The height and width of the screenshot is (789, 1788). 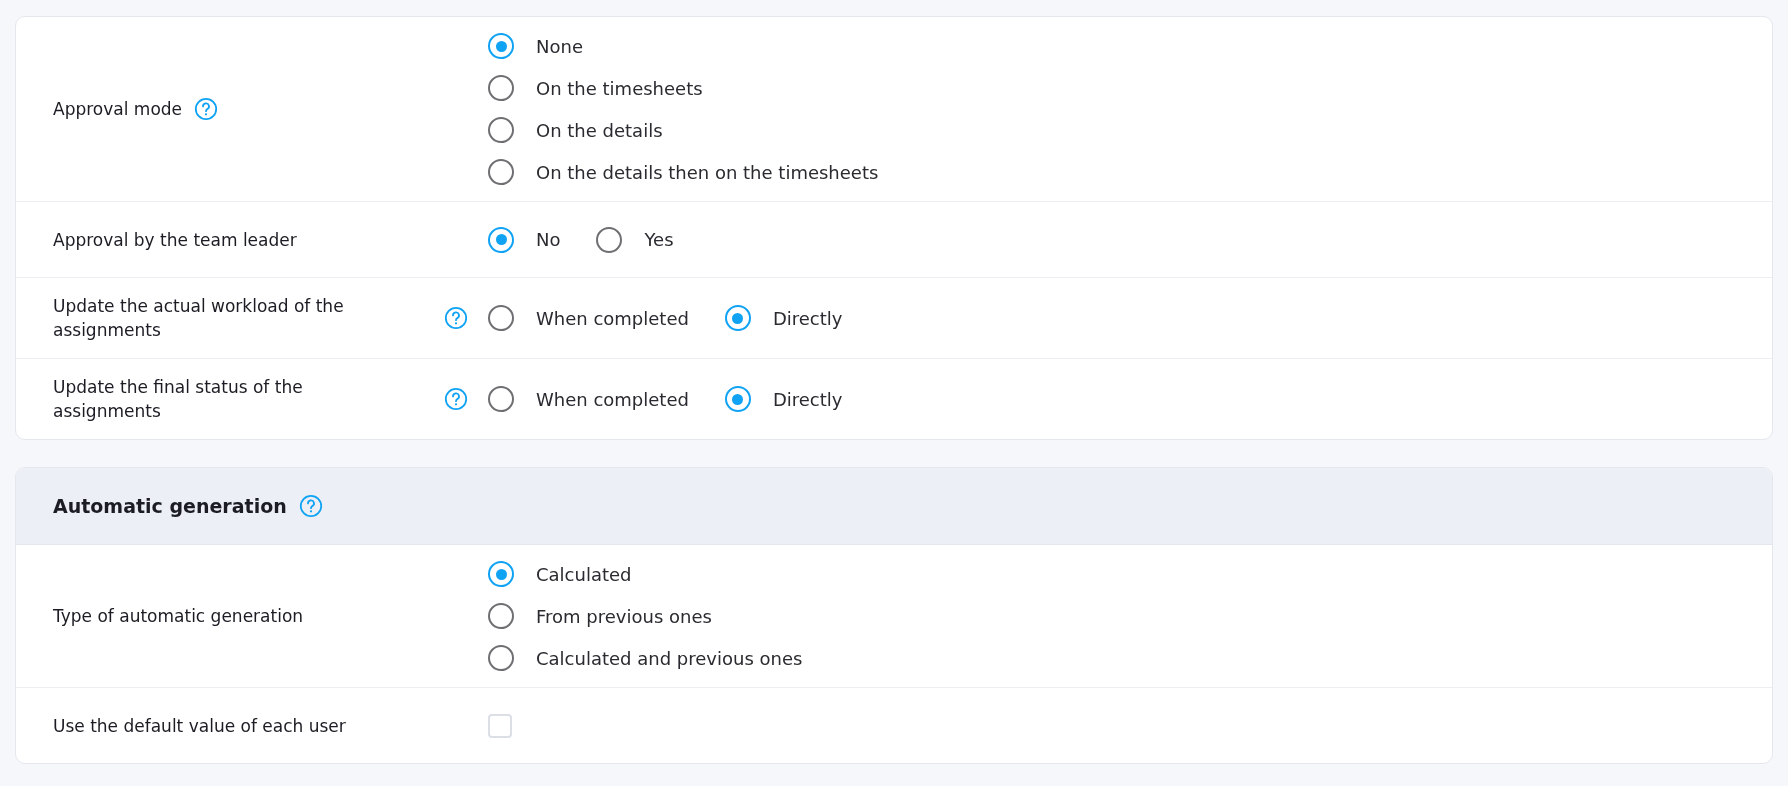 I want to click on option-label: On the details, so click(x=599, y=130).